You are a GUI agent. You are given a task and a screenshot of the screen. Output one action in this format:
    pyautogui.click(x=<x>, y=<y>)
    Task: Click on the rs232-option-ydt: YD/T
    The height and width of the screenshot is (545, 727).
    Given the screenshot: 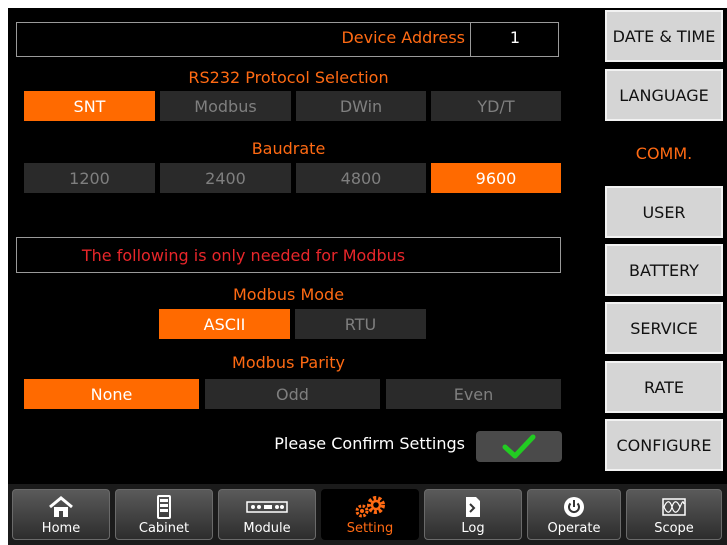 What is the action you would take?
    pyautogui.click(x=496, y=106)
    